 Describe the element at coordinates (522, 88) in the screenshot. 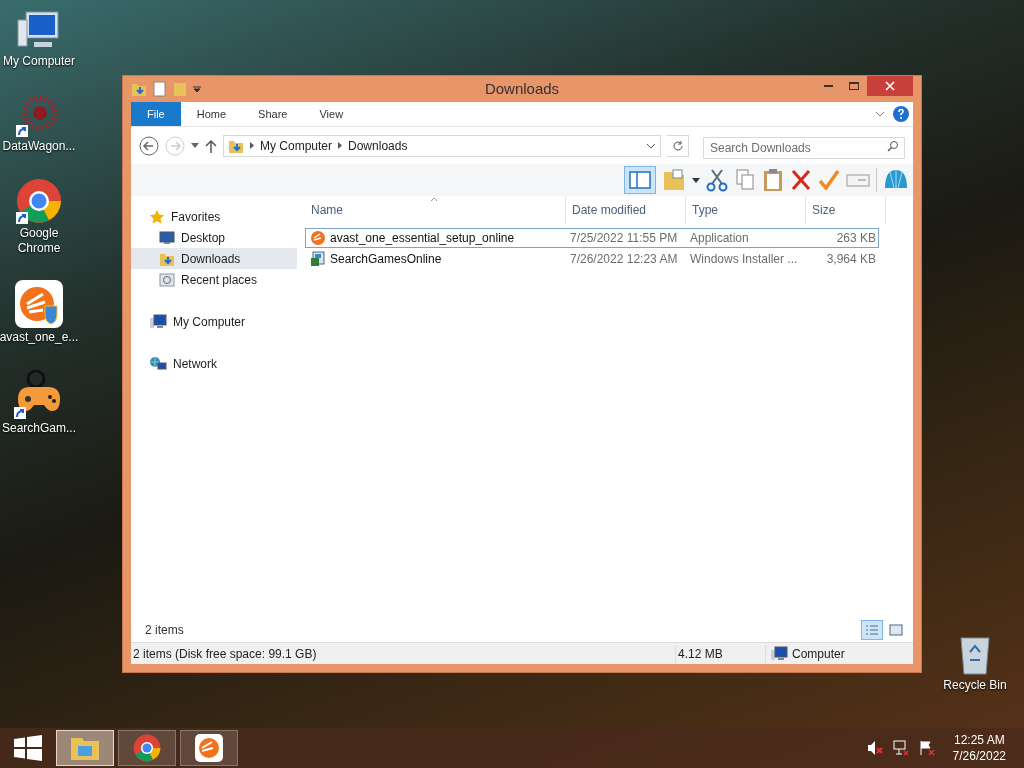

I see `window-title: Downloads` at that location.